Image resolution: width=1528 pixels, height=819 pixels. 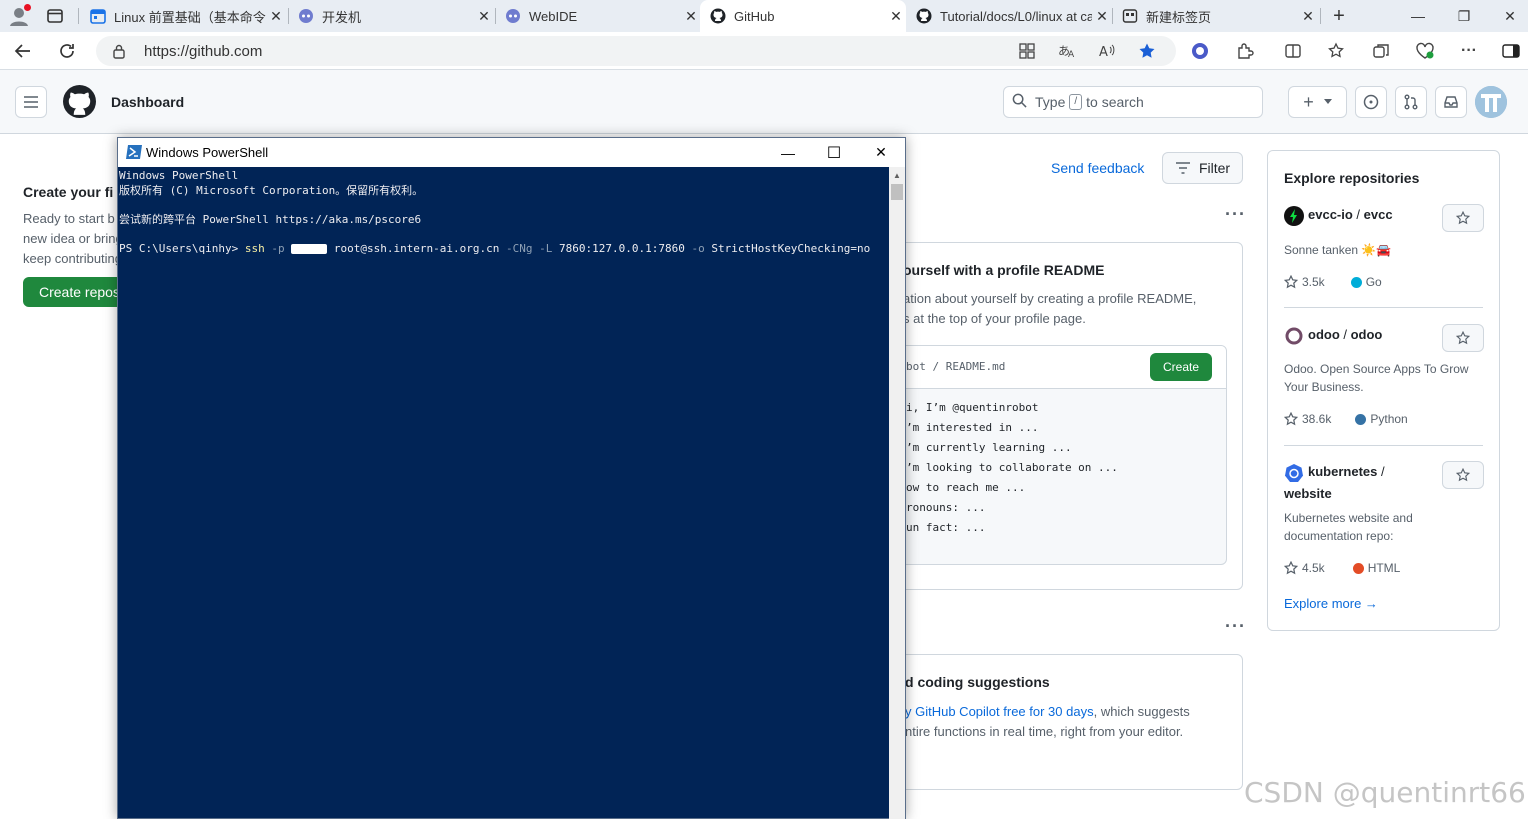 I want to click on search-placeholder-post: to search, so click(x=1115, y=102).